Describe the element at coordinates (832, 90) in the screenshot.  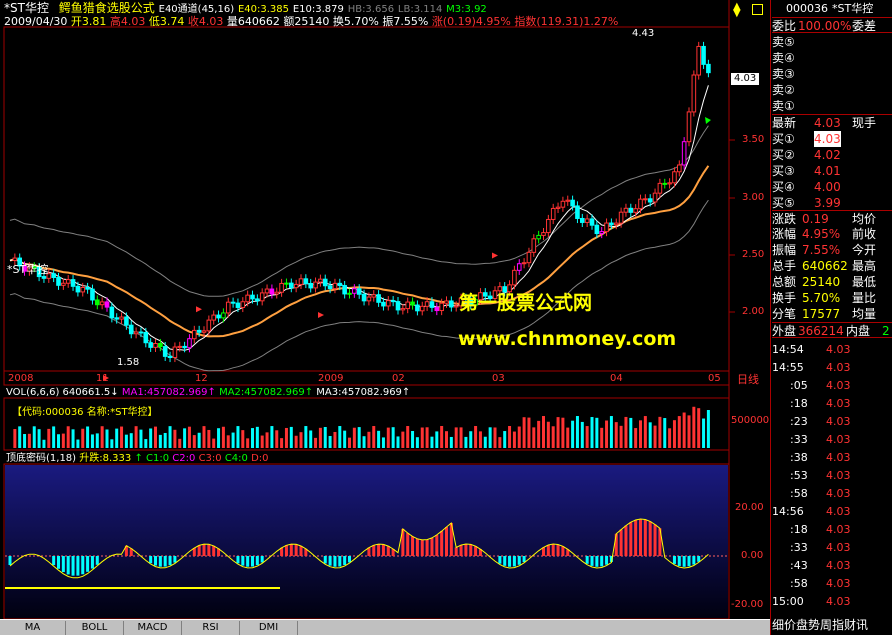
I see `ask-row: 卖②` at that location.